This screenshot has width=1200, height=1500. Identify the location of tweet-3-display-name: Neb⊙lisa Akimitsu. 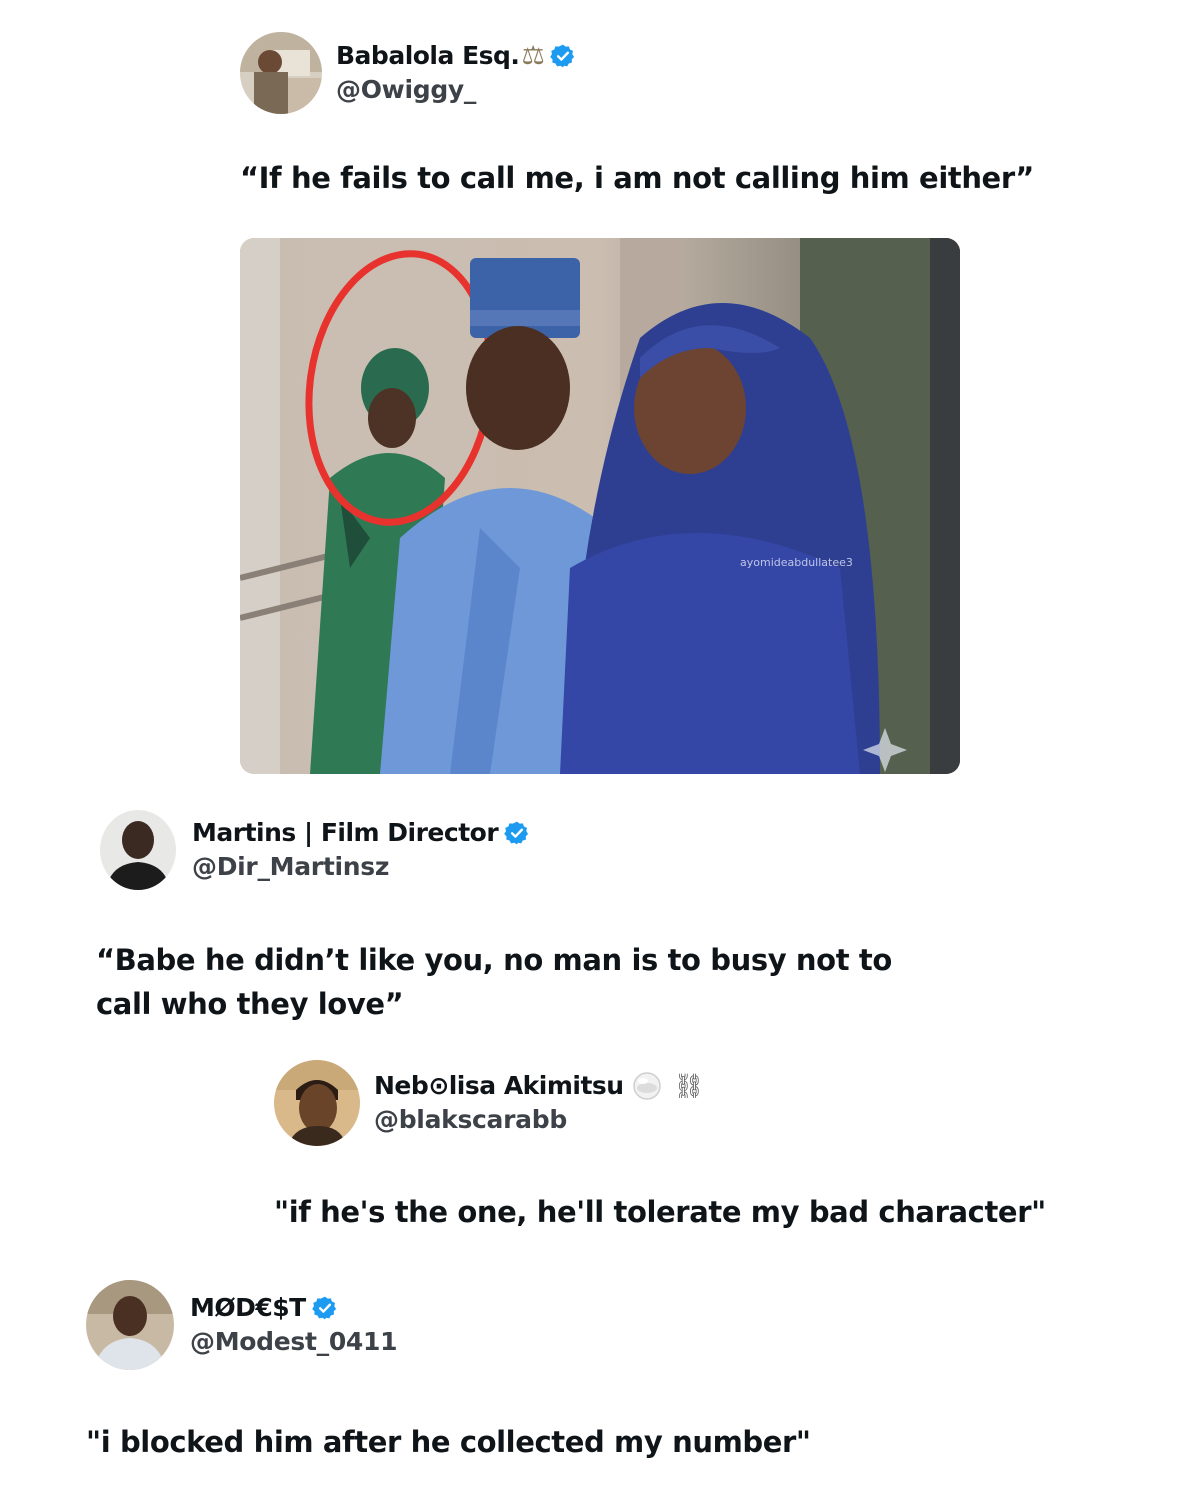
(499, 1086).